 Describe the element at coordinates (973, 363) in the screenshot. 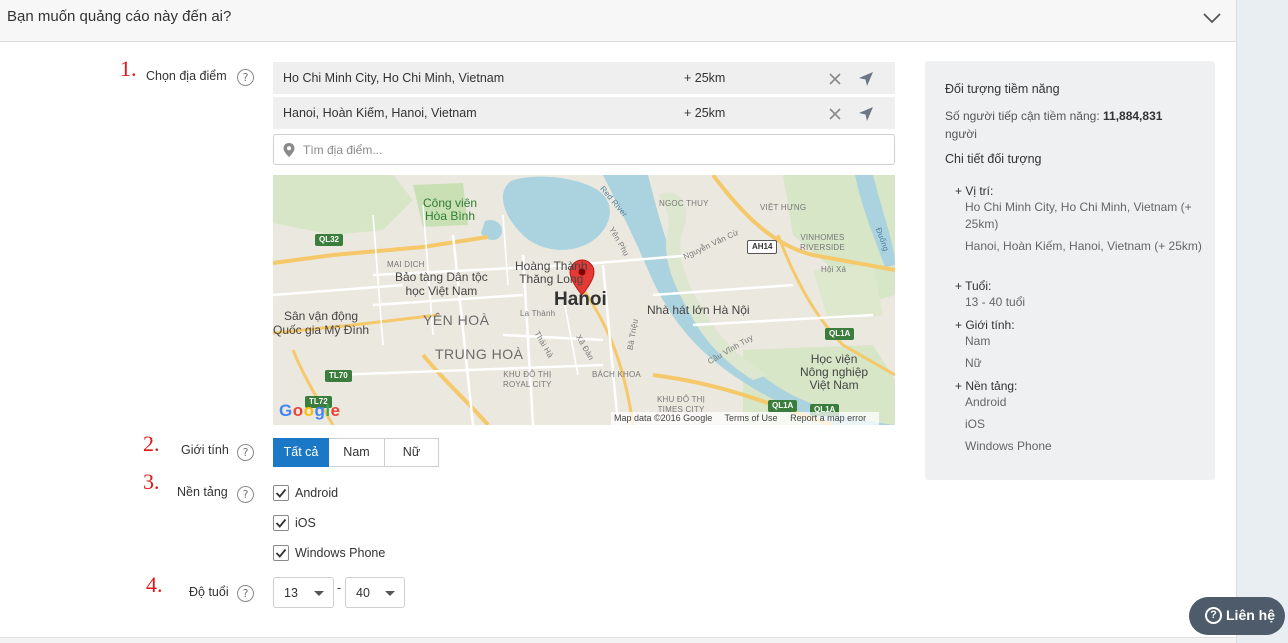

I see `detail-gender-value: Nữ` at that location.